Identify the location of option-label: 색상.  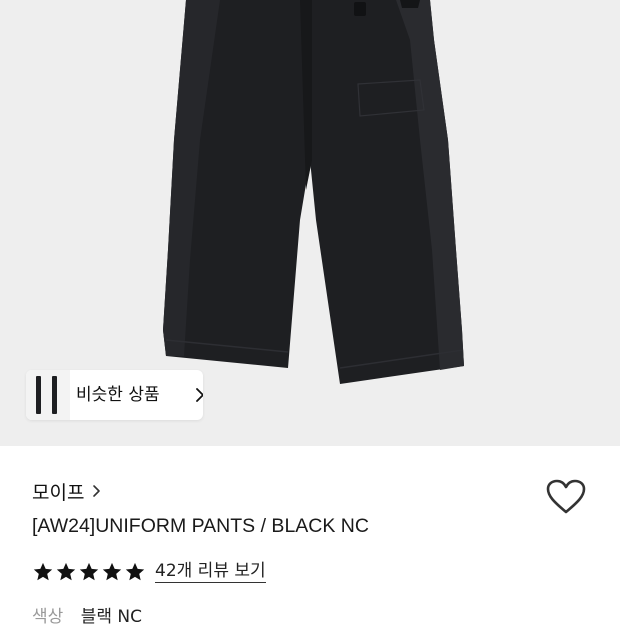
(48, 617).